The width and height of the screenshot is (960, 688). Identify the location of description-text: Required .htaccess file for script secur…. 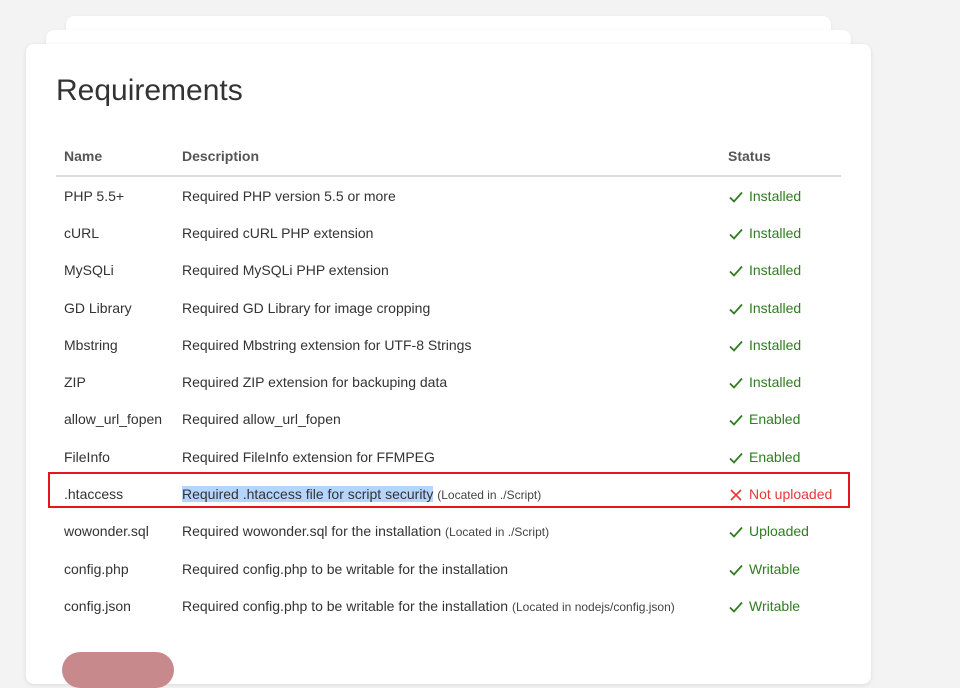
(308, 494).